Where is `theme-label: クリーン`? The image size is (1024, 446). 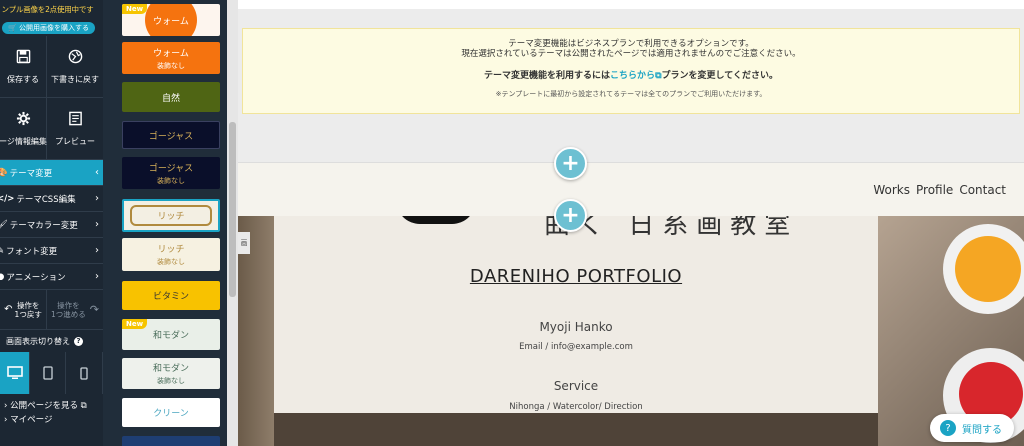
theme-label: クリーン is located at coordinates (171, 414).